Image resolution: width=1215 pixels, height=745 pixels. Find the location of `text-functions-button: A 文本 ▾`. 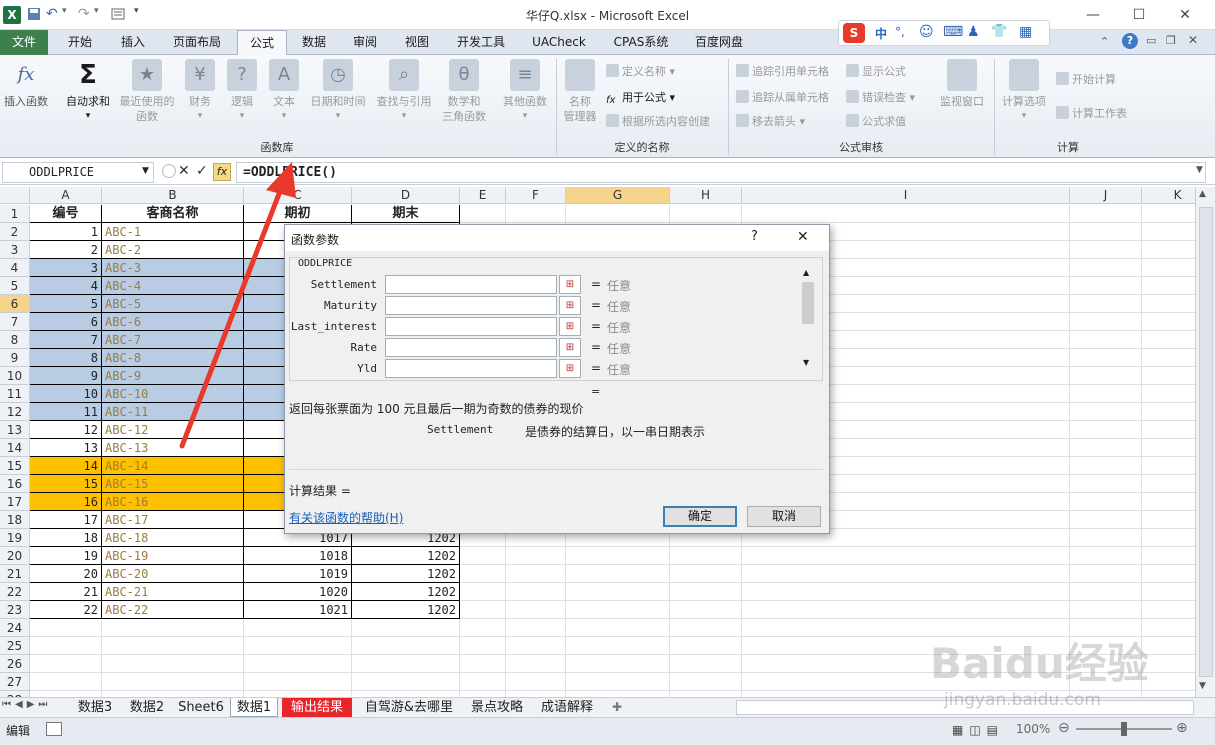

text-functions-button: A 文本 ▾ is located at coordinates (284, 91).